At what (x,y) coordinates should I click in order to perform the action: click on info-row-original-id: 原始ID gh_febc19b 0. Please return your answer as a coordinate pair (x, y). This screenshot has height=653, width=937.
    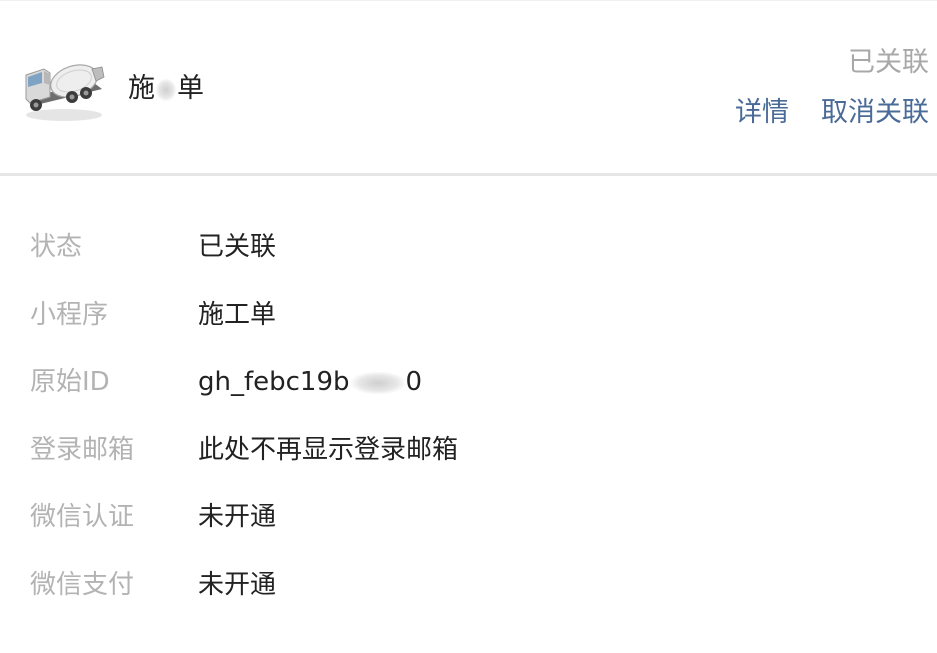
    Looking at the image, I should click on (470, 393).